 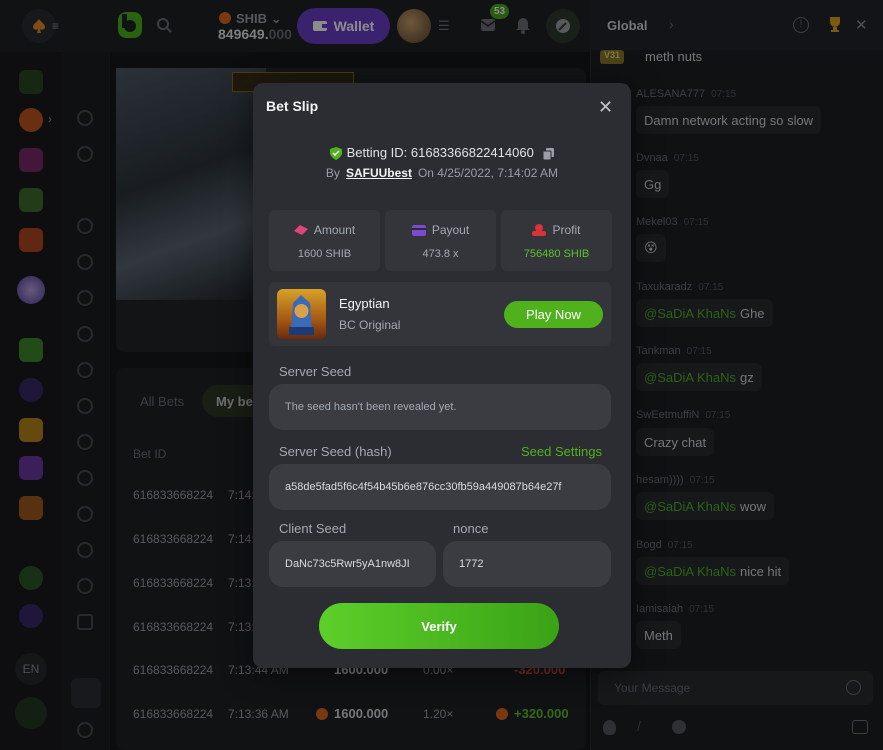 What do you see at coordinates (450, 230) in the screenshot?
I see `payout-label: Payout` at bounding box center [450, 230].